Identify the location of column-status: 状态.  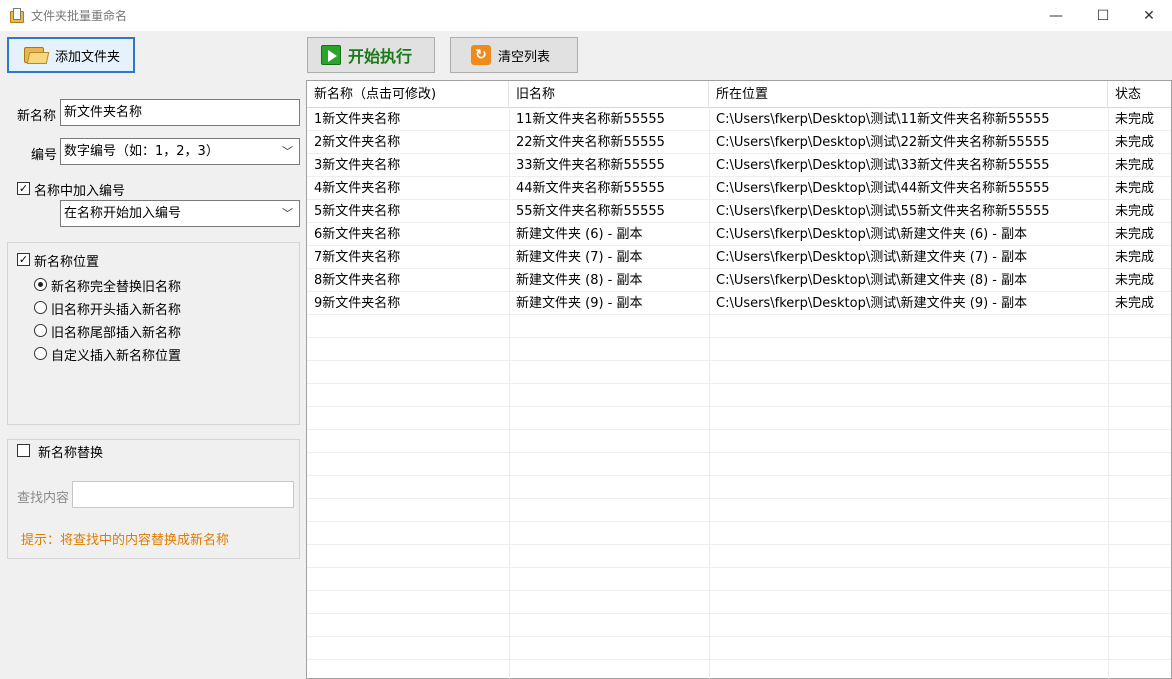
(1139, 94).